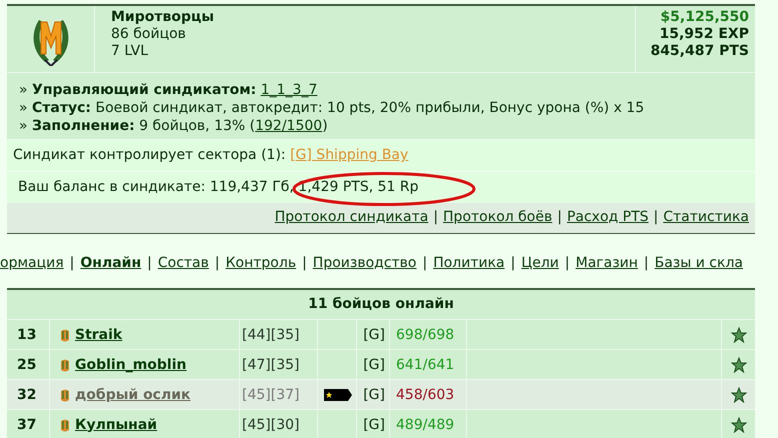 This screenshot has width=778, height=438. I want to click on nav-tab: Магазин, so click(607, 263).